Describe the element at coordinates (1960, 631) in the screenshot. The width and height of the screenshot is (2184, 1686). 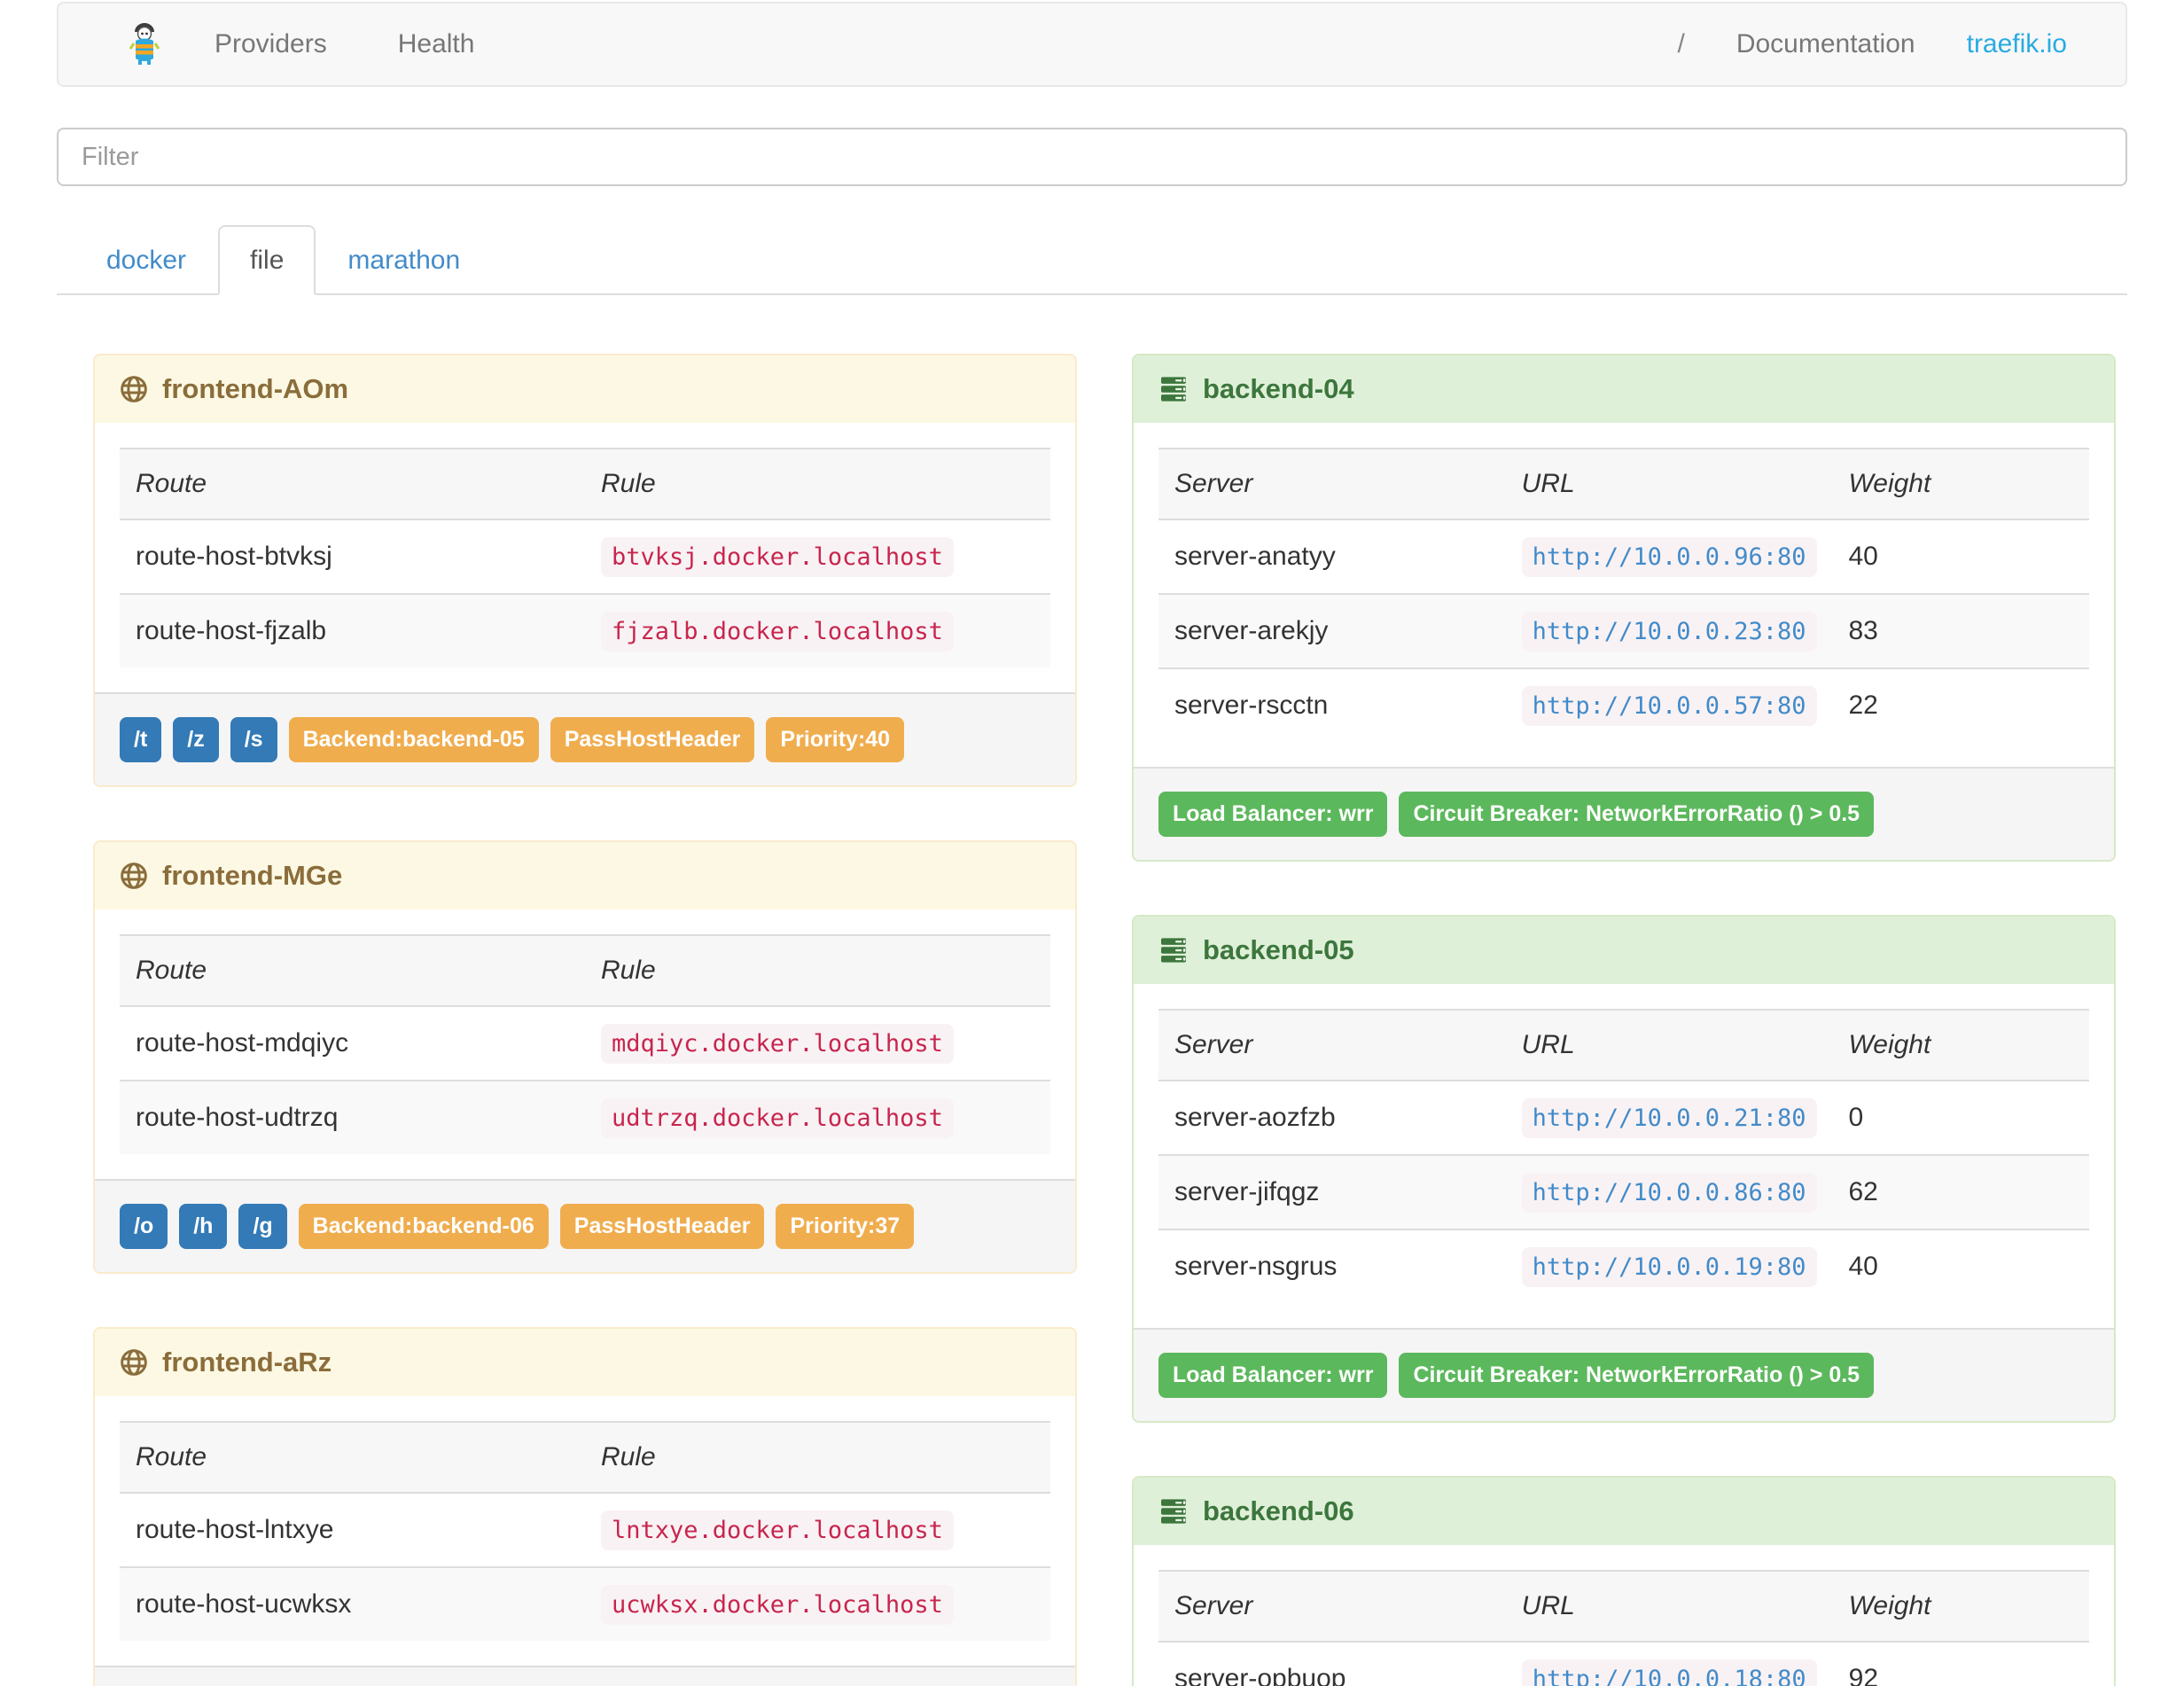
I see `server-weight: 83` at that location.